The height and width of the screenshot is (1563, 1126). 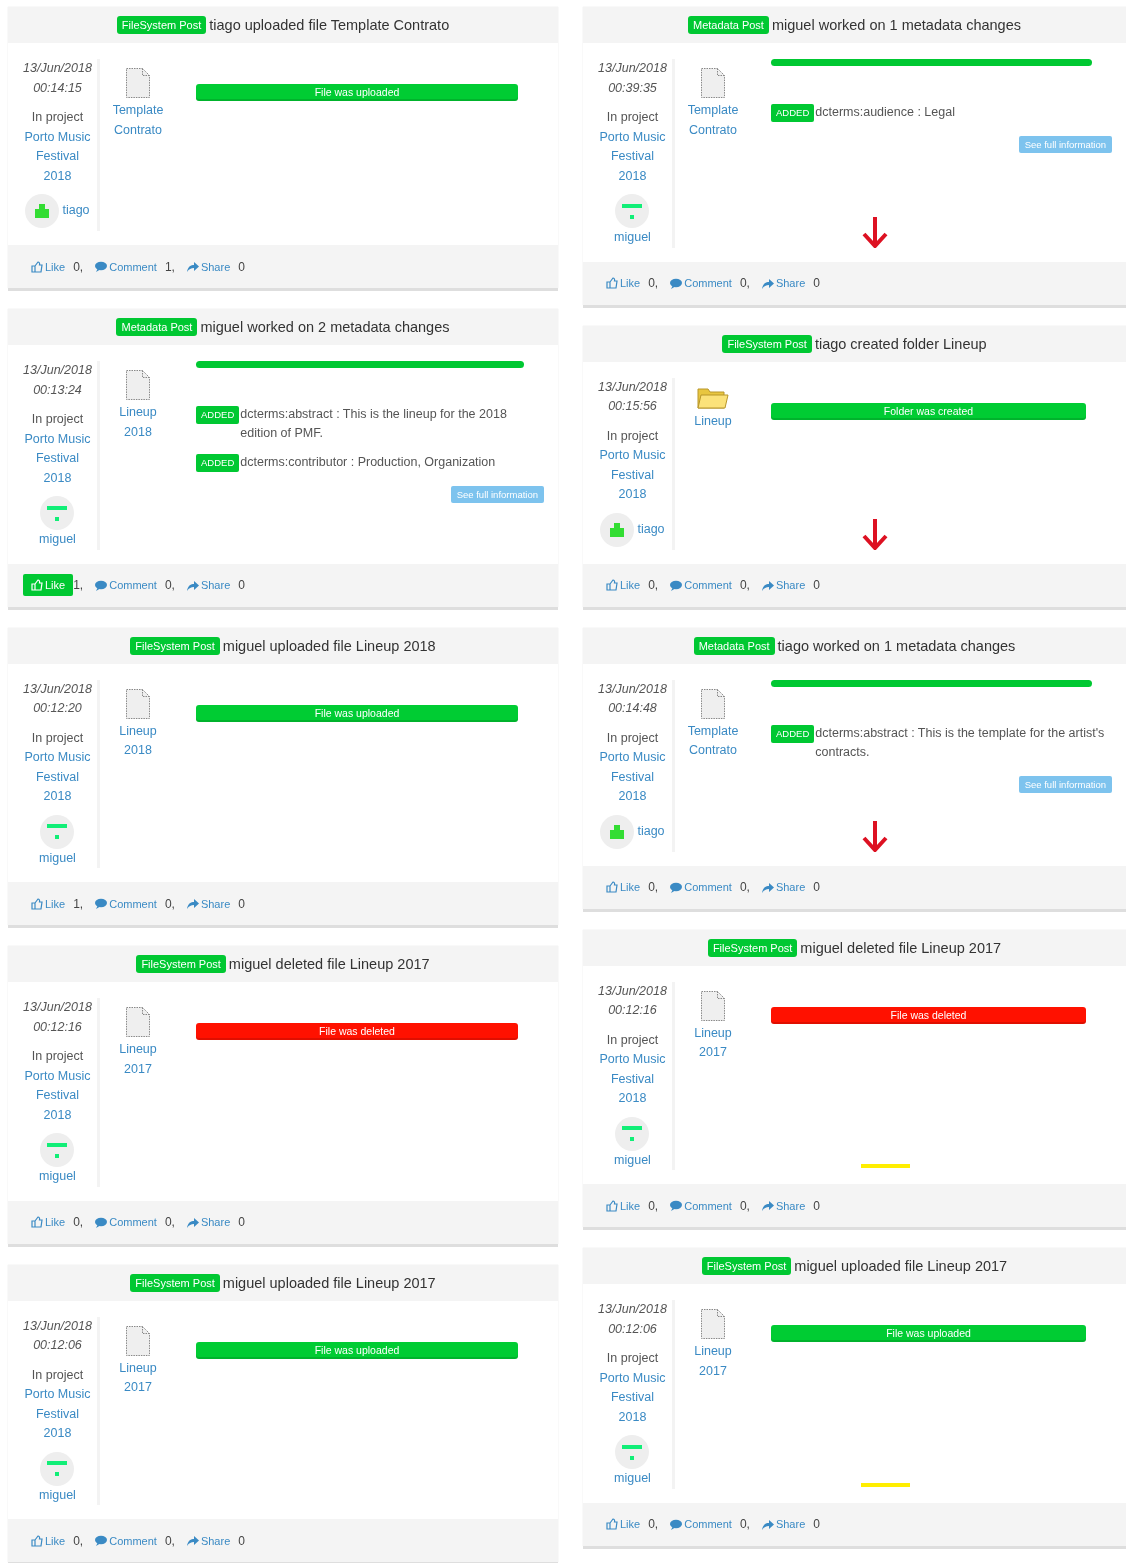 What do you see at coordinates (374, 424) in the screenshot?
I see `change-text: dcterms:abstract : This is the lineup for the 2018 edition of PMF.` at bounding box center [374, 424].